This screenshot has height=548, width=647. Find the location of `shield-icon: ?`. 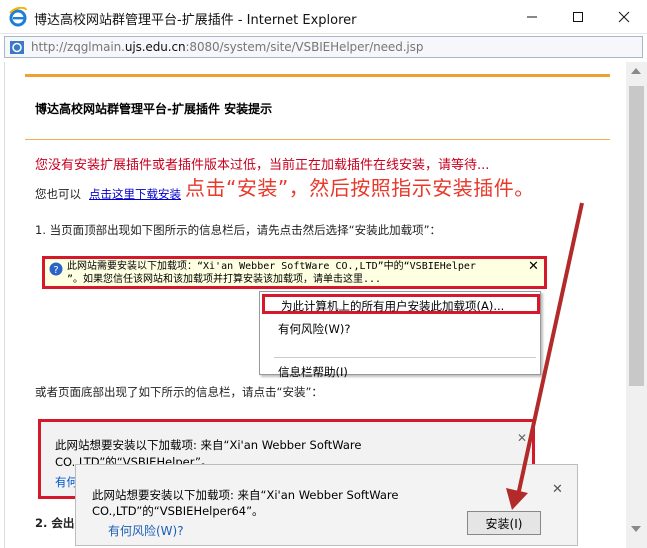

shield-icon: ? is located at coordinates (56, 269).